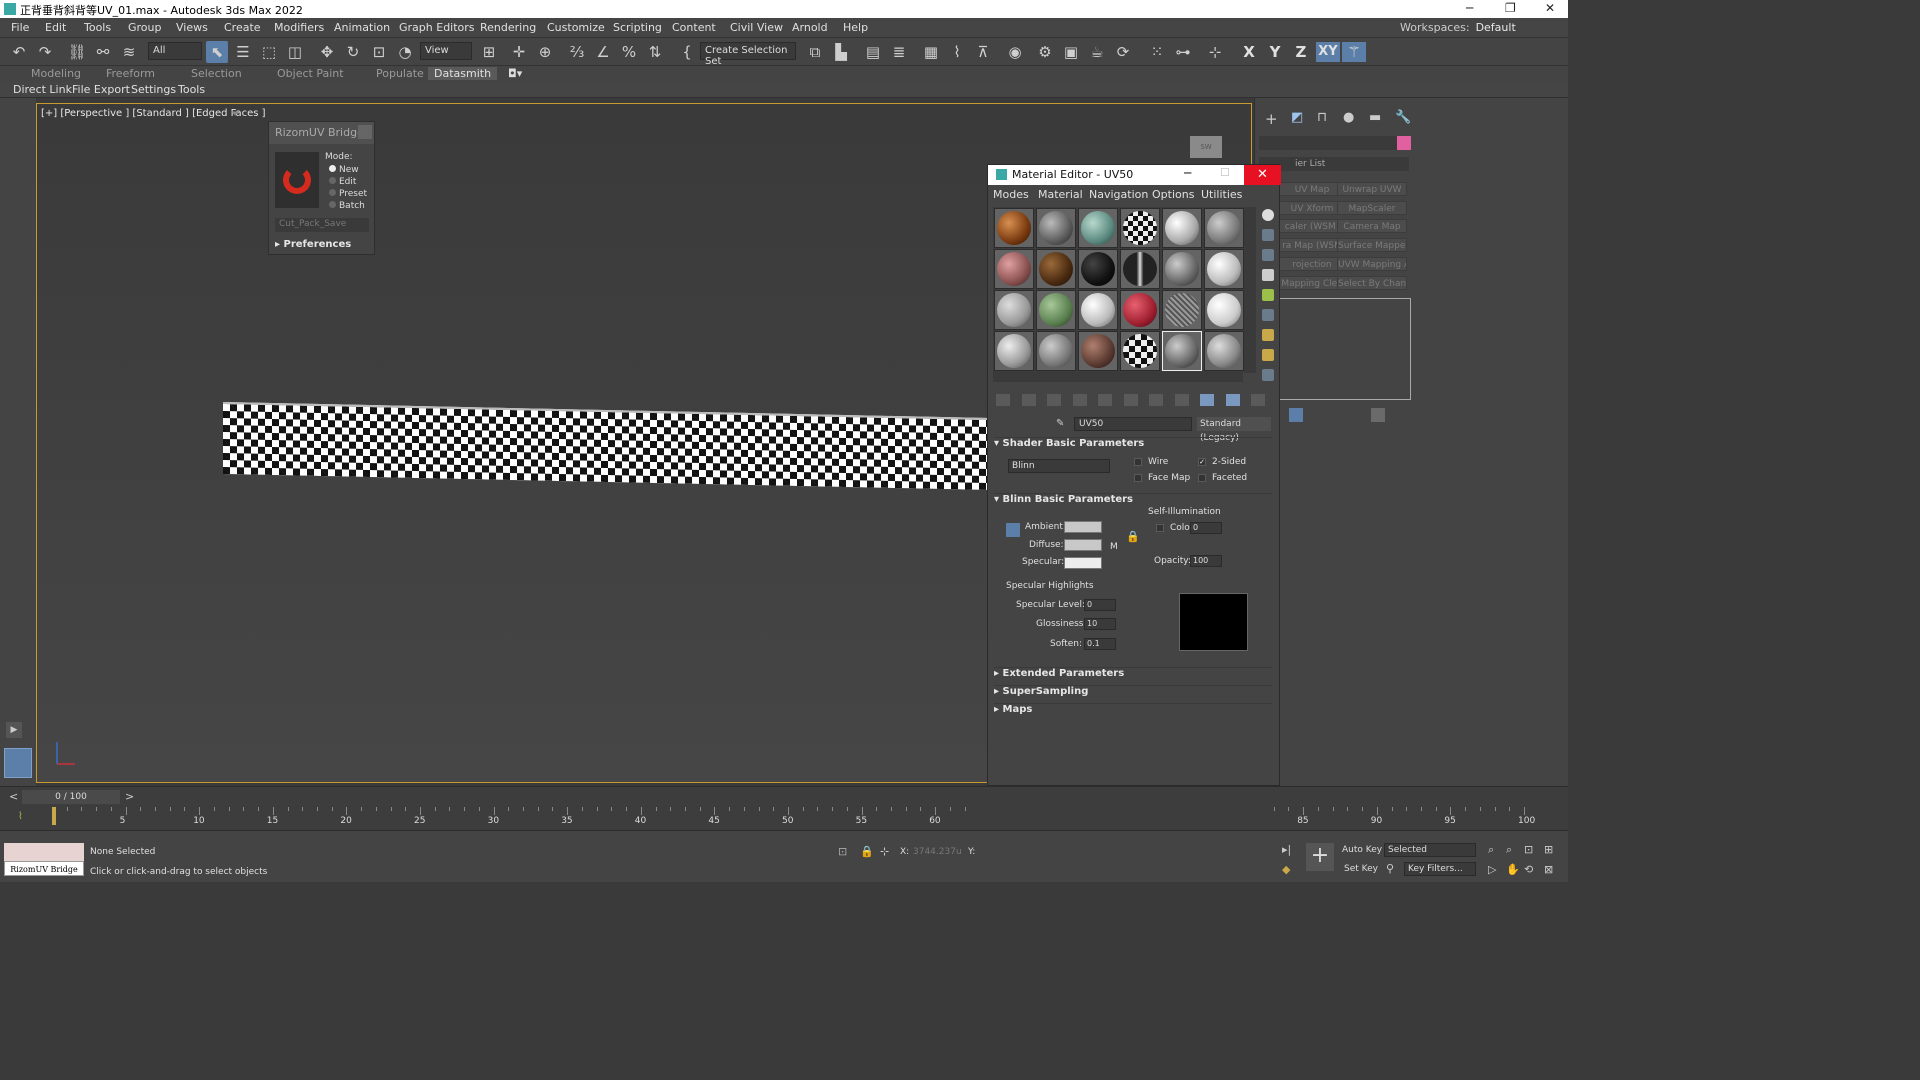 The height and width of the screenshot is (1080, 1920). Describe the element at coordinates (1133, 424) in the screenshot. I see `material-name-field: UV50` at that location.